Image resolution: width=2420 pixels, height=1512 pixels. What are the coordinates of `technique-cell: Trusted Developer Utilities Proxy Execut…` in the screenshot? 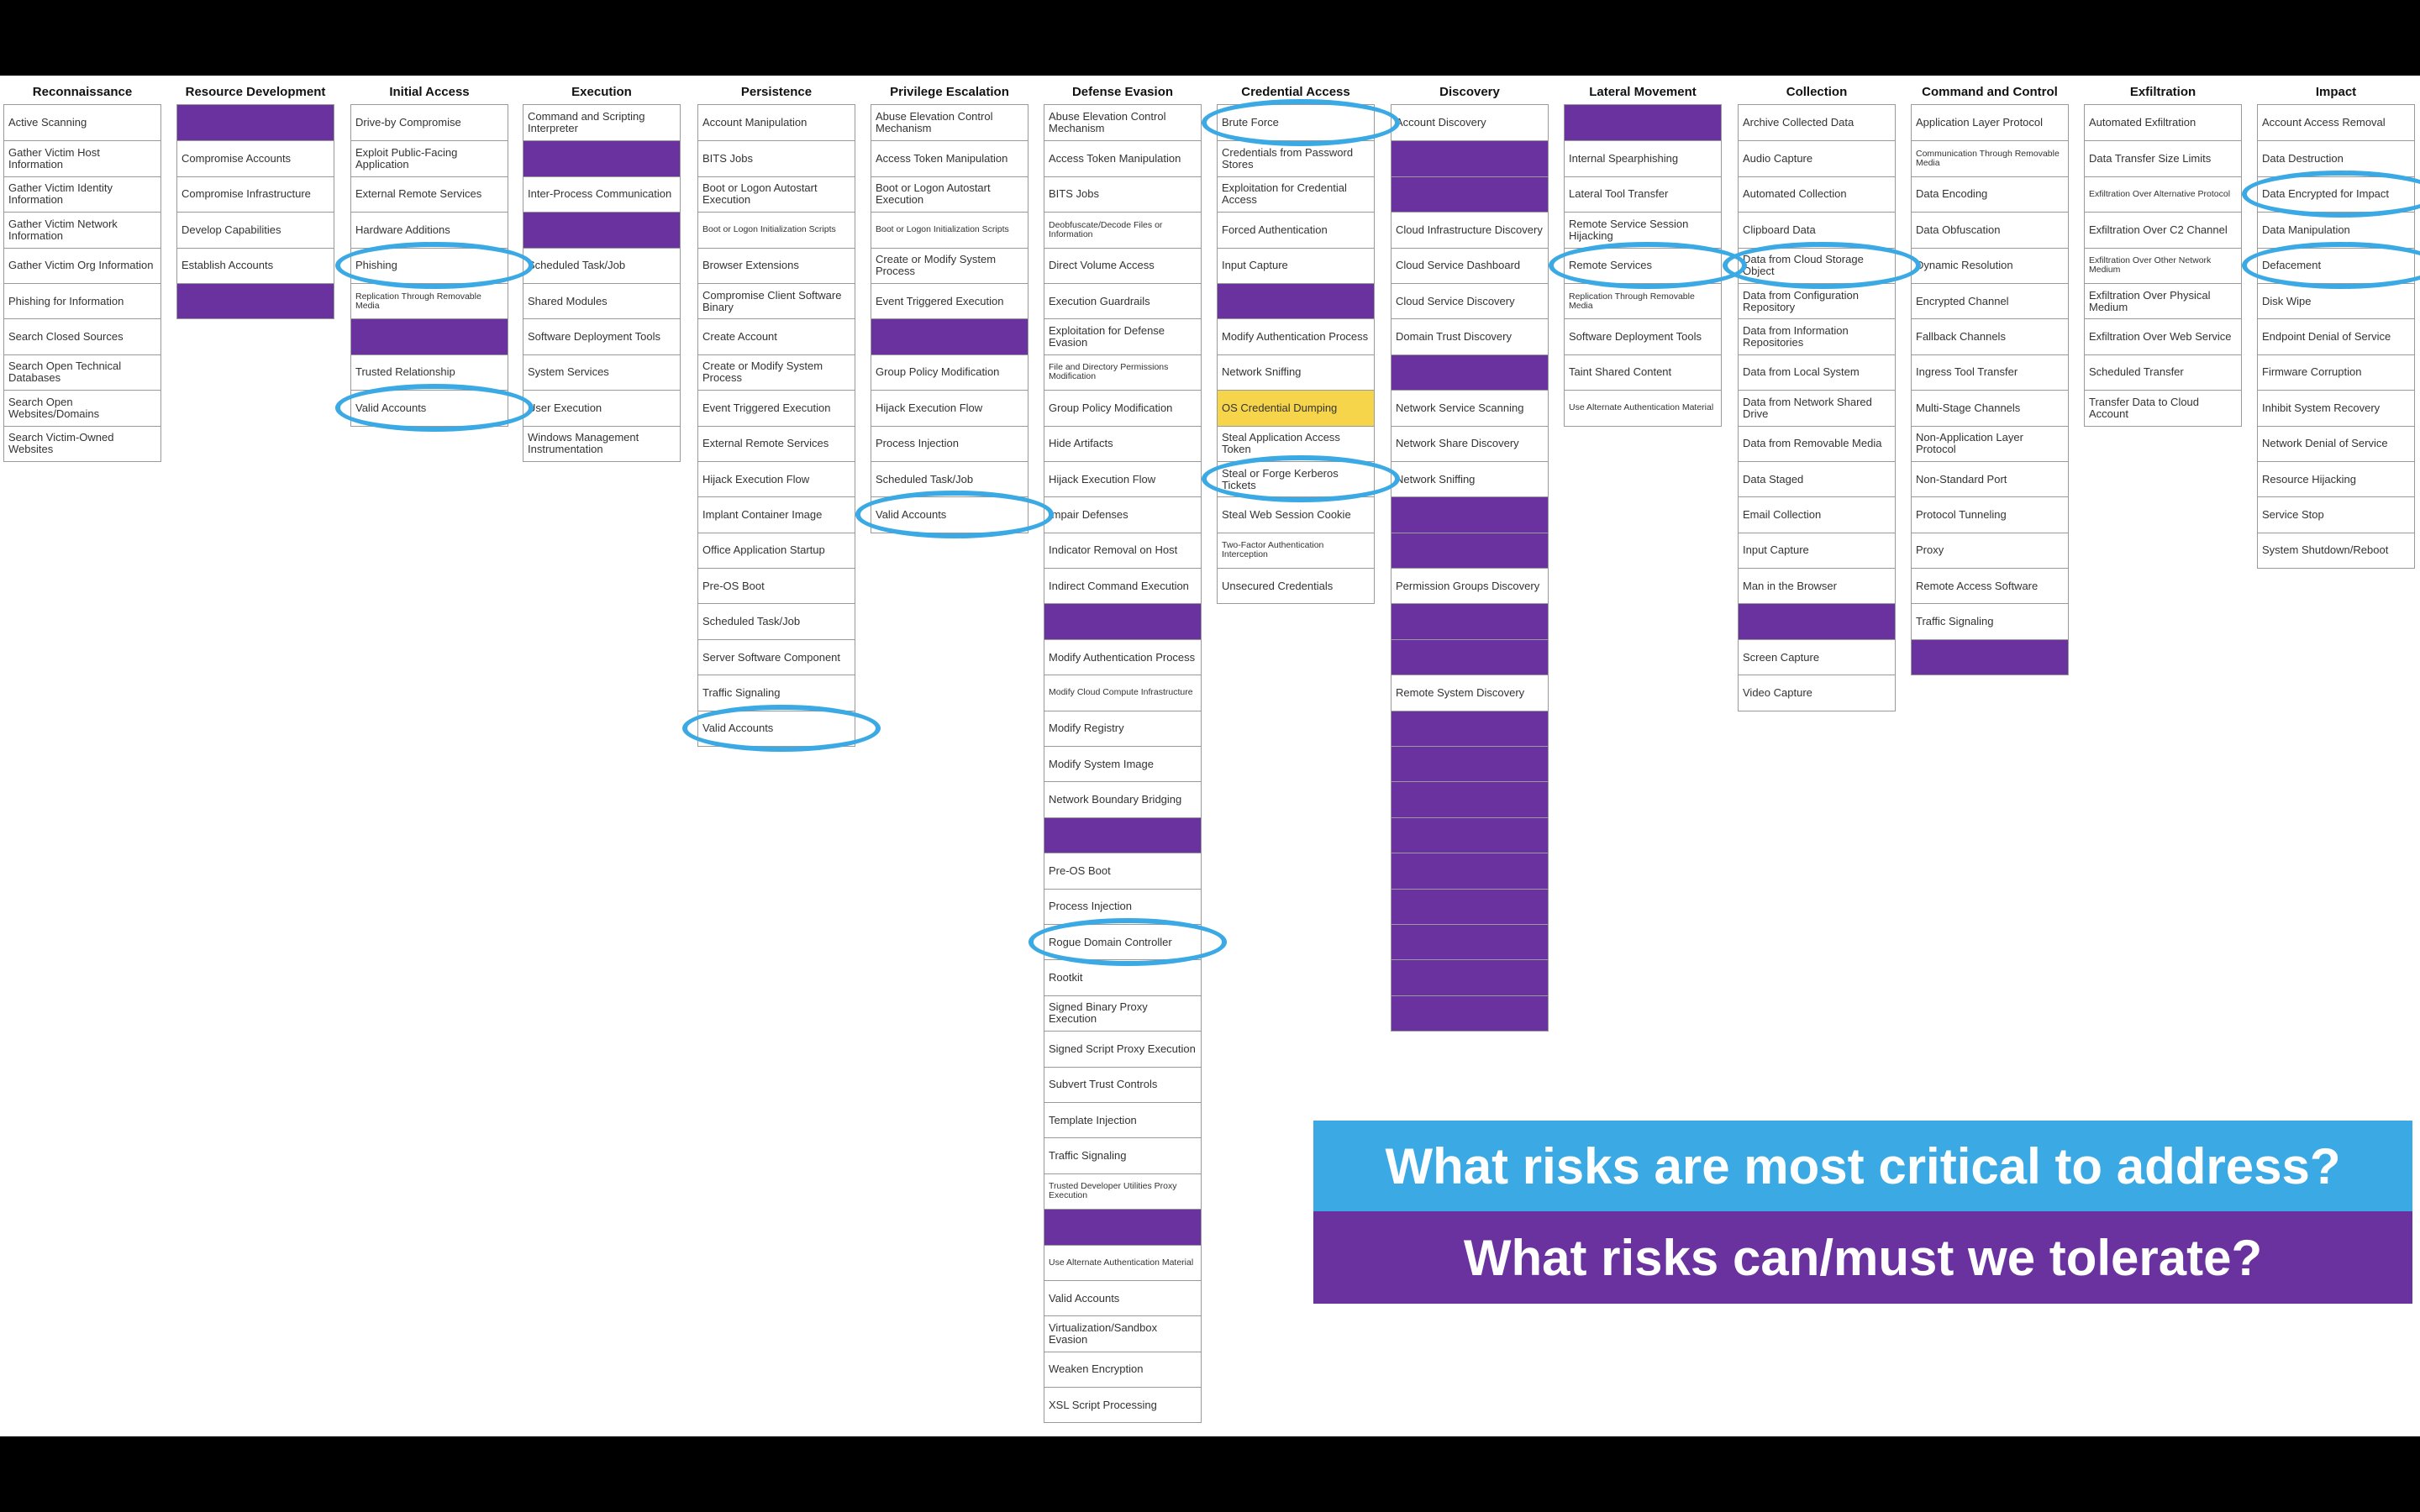 It's located at (1122, 1191).